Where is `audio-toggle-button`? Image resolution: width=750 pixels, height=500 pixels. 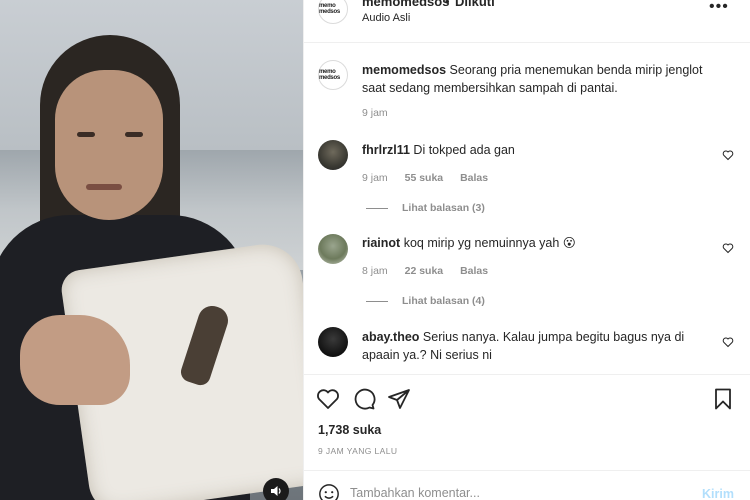
audio-toggle-button is located at coordinates (276, 489).